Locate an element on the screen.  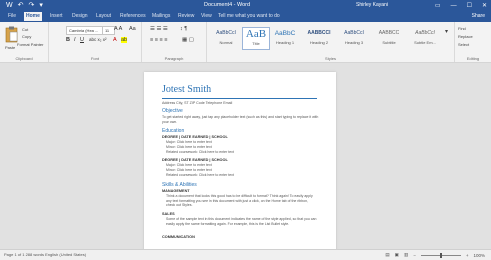
degree-2: DEGREE | DATE EARNED | SCHOOL is located at coordinates (195, 160).